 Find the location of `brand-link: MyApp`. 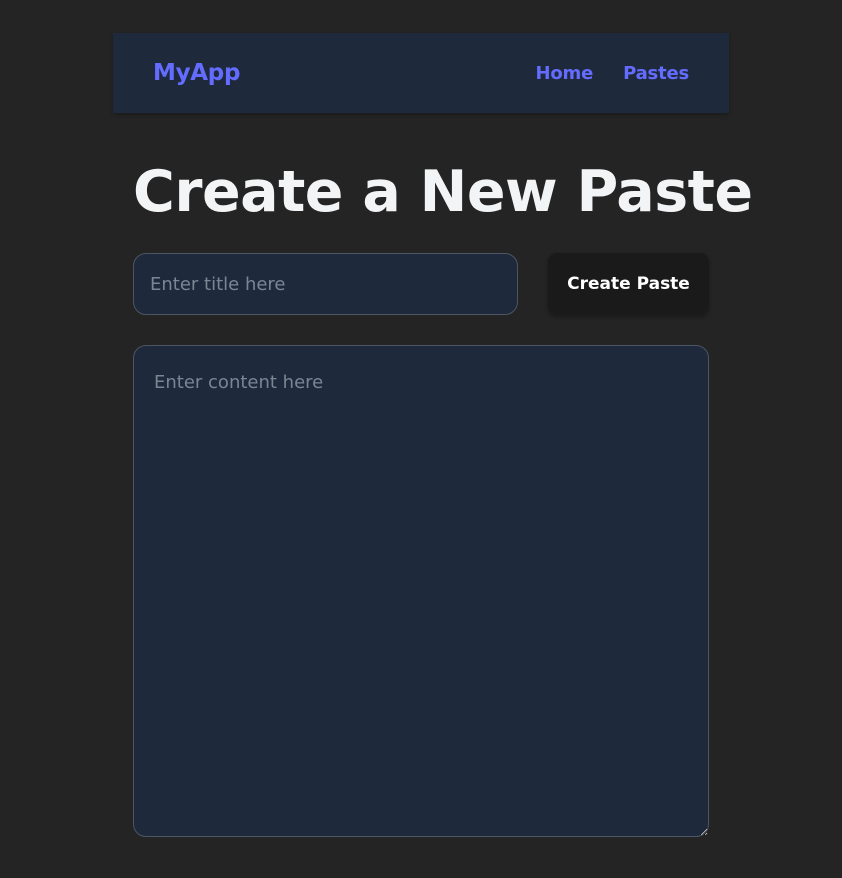

brand-link: MyApp is located at coordinates (196, 73).